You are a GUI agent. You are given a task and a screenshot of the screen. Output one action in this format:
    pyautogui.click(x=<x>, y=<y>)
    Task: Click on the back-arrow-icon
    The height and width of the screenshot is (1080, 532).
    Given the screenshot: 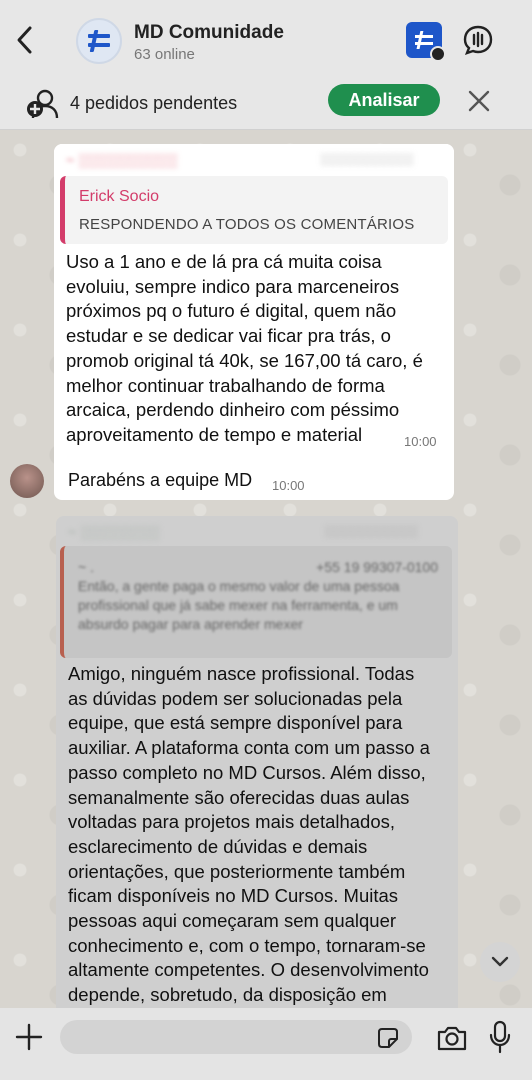 What is the action you would take?
    pyautogui.click(x=25, y=40)
    